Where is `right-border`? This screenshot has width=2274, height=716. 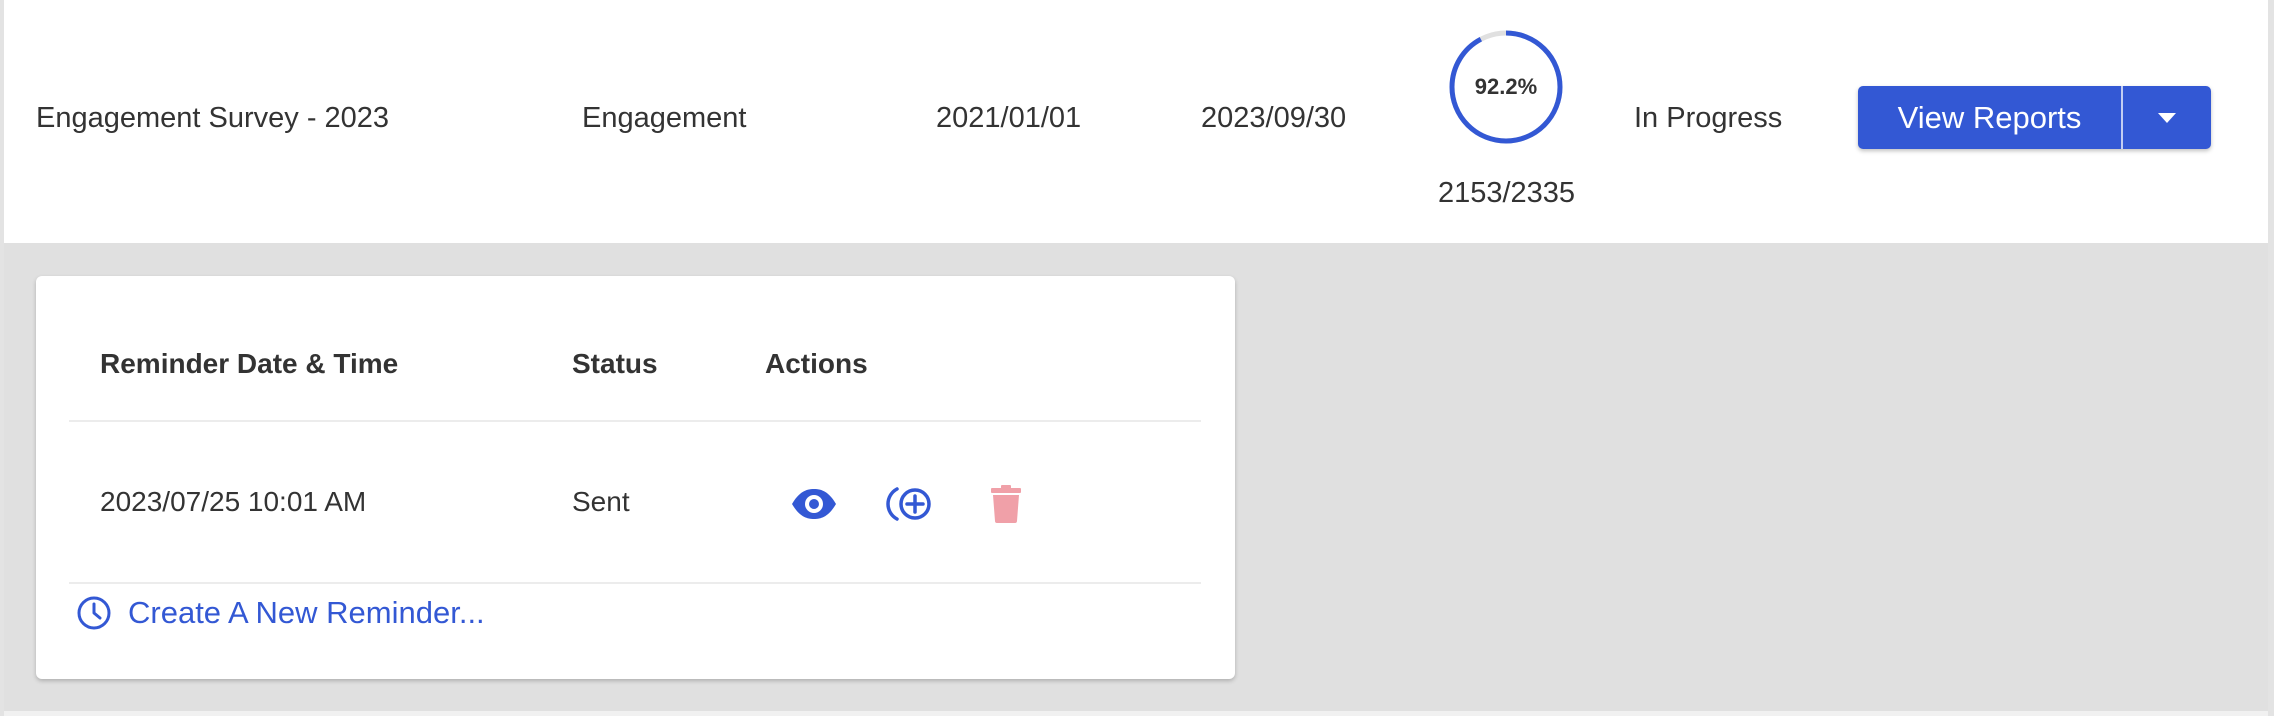
right-border is located at coordinates (2271, 358).